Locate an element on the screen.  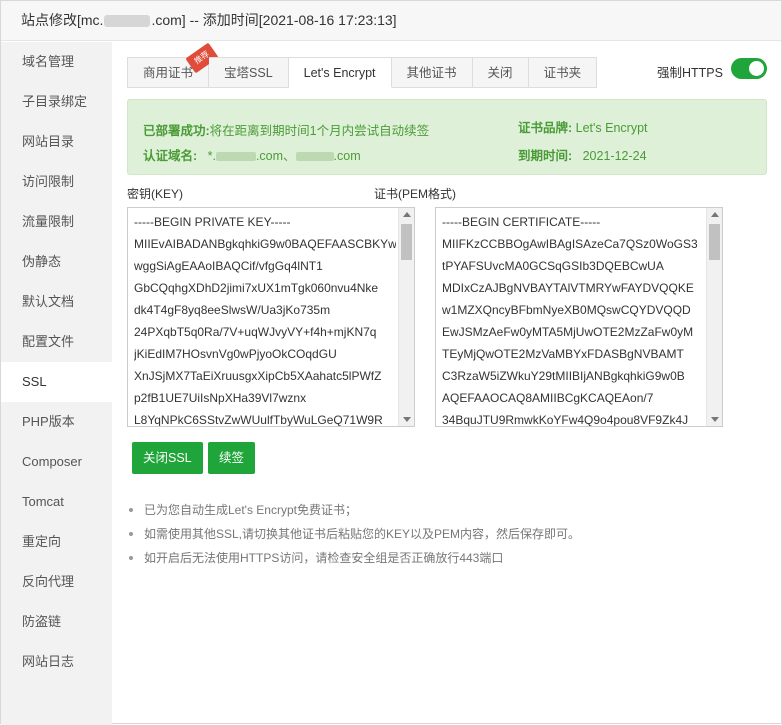
tip-item: 已为您自动生成Let's Encrypt免费证书； is located at coordinates (353, 514).